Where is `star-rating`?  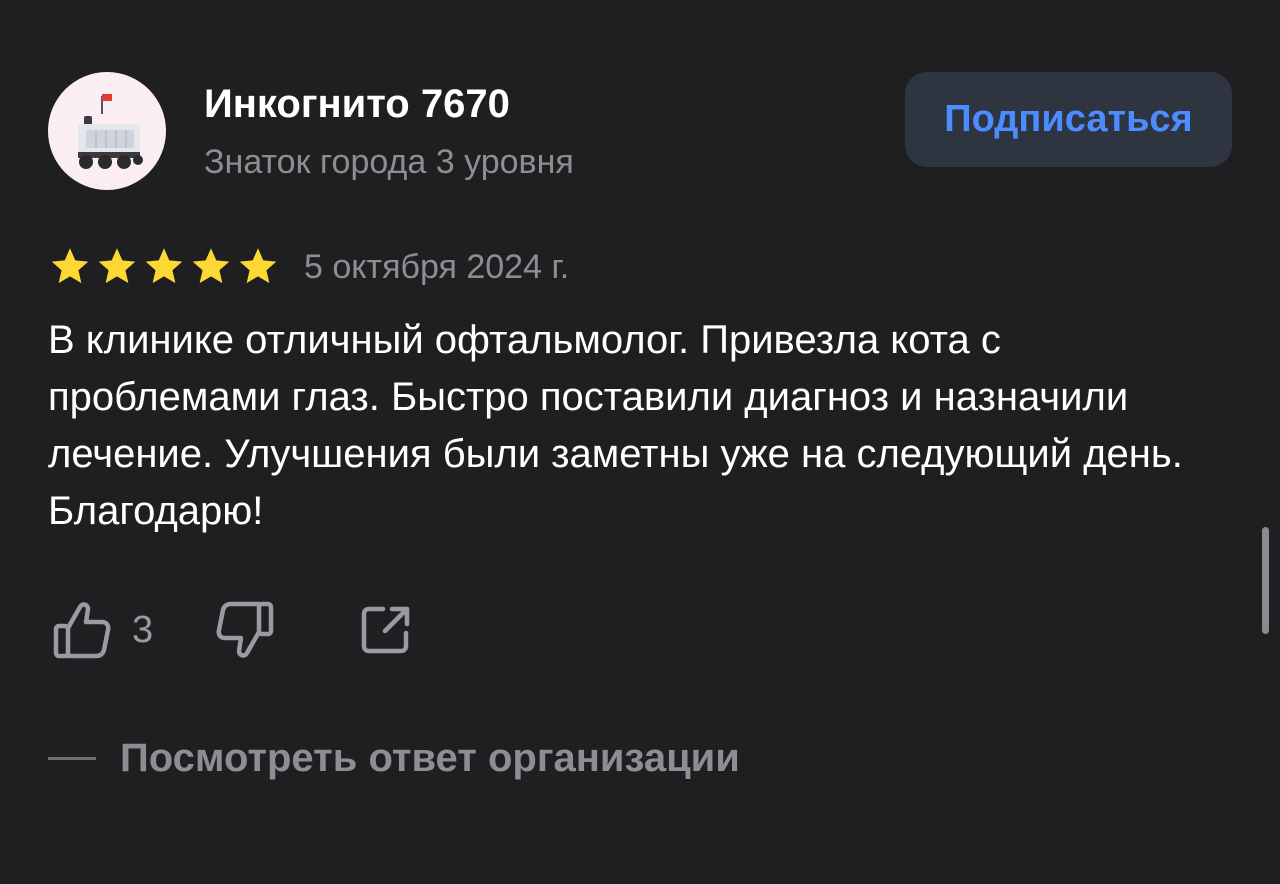
star-rating is located at coordinates (164, 267).